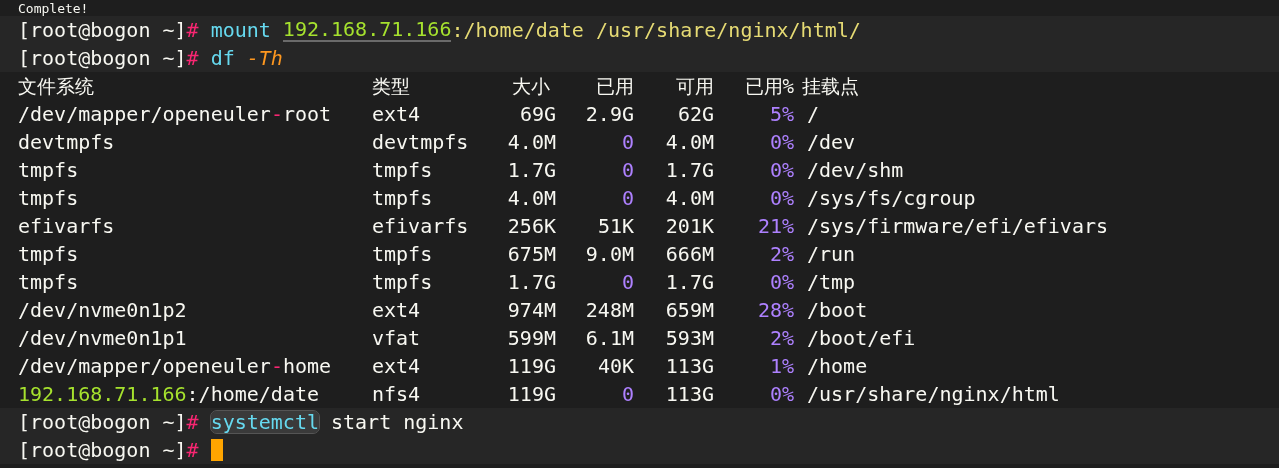 This screenshot has width=1279, height=468. What do you see at coordinates (656, 30) in the screenshot?
I see `path-text: :/home/date /usr/share/nginx/html/` at bounding box center [656, 30].